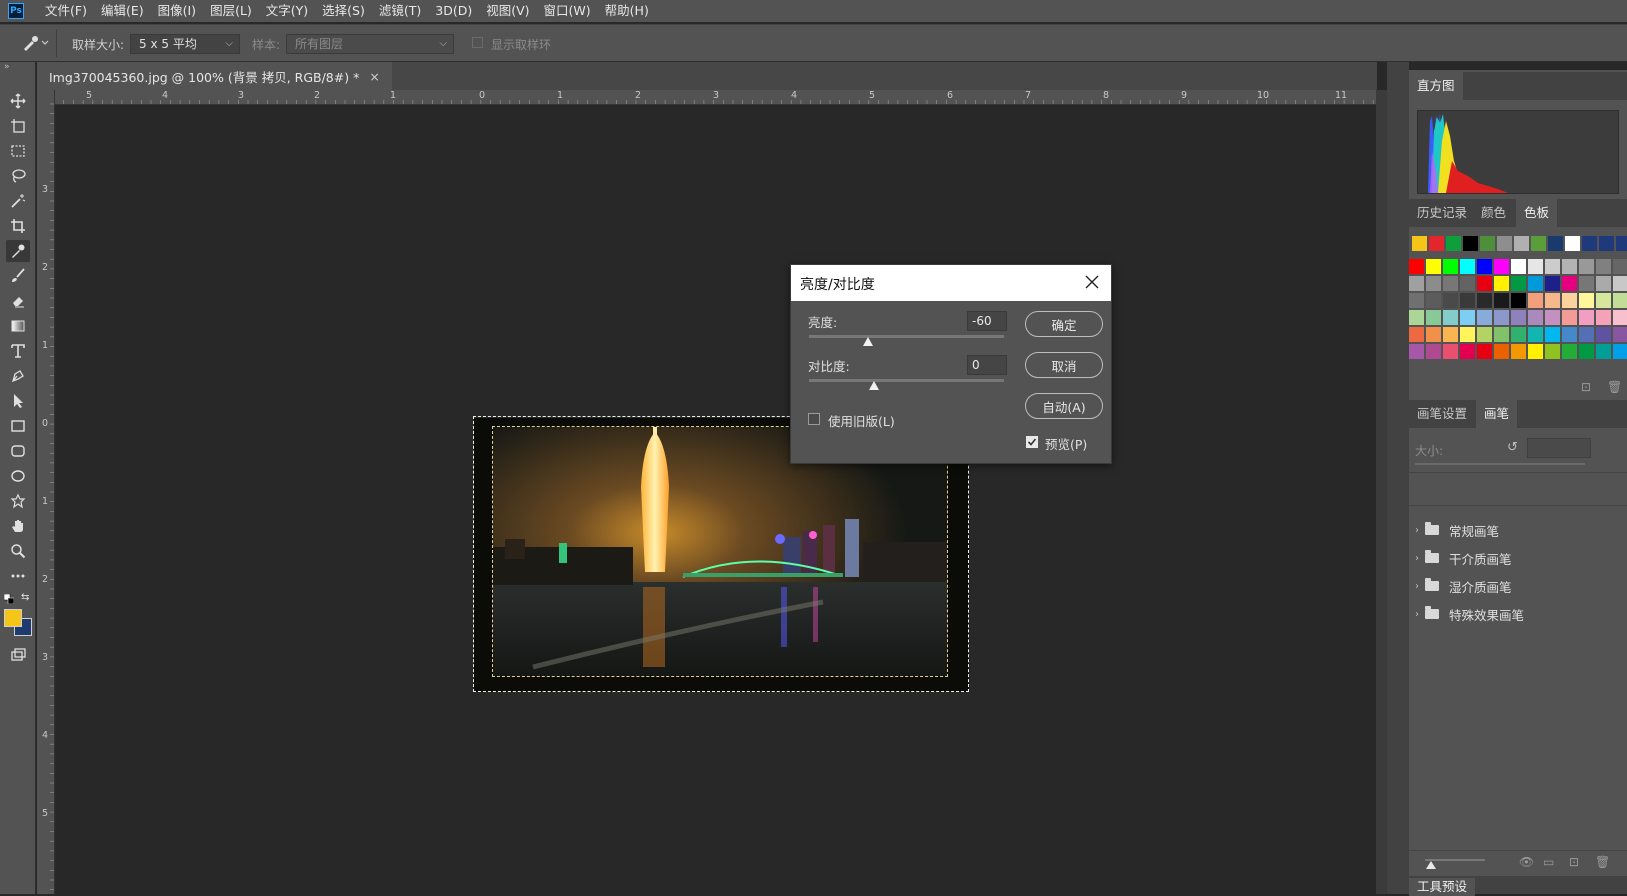  Describe the element at coordinates (567, 11) in the screenshot. I see `menu-window: 窗口(W)` at that location.